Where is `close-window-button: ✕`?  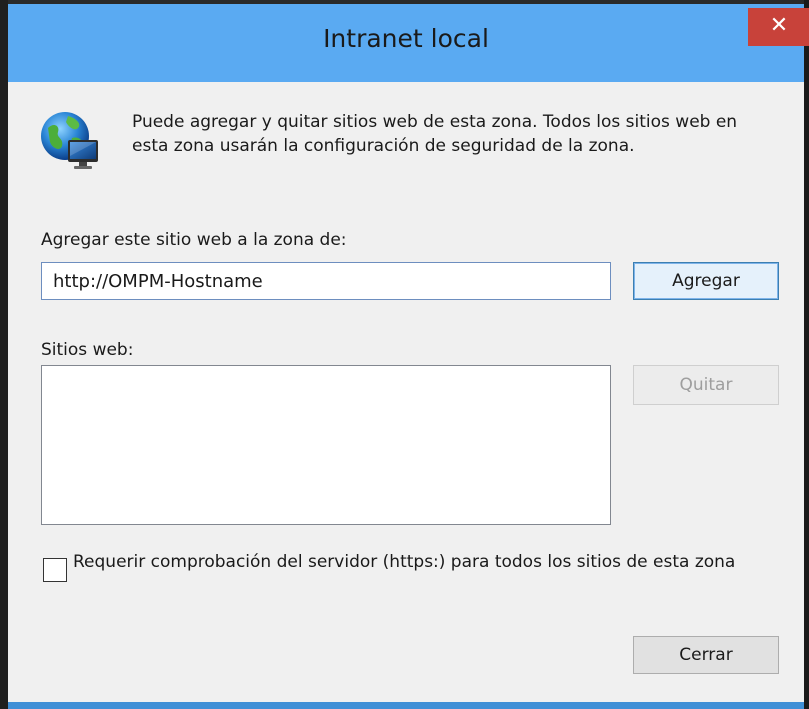
close-window-button: ✕ is located at coordinates (778, 27).